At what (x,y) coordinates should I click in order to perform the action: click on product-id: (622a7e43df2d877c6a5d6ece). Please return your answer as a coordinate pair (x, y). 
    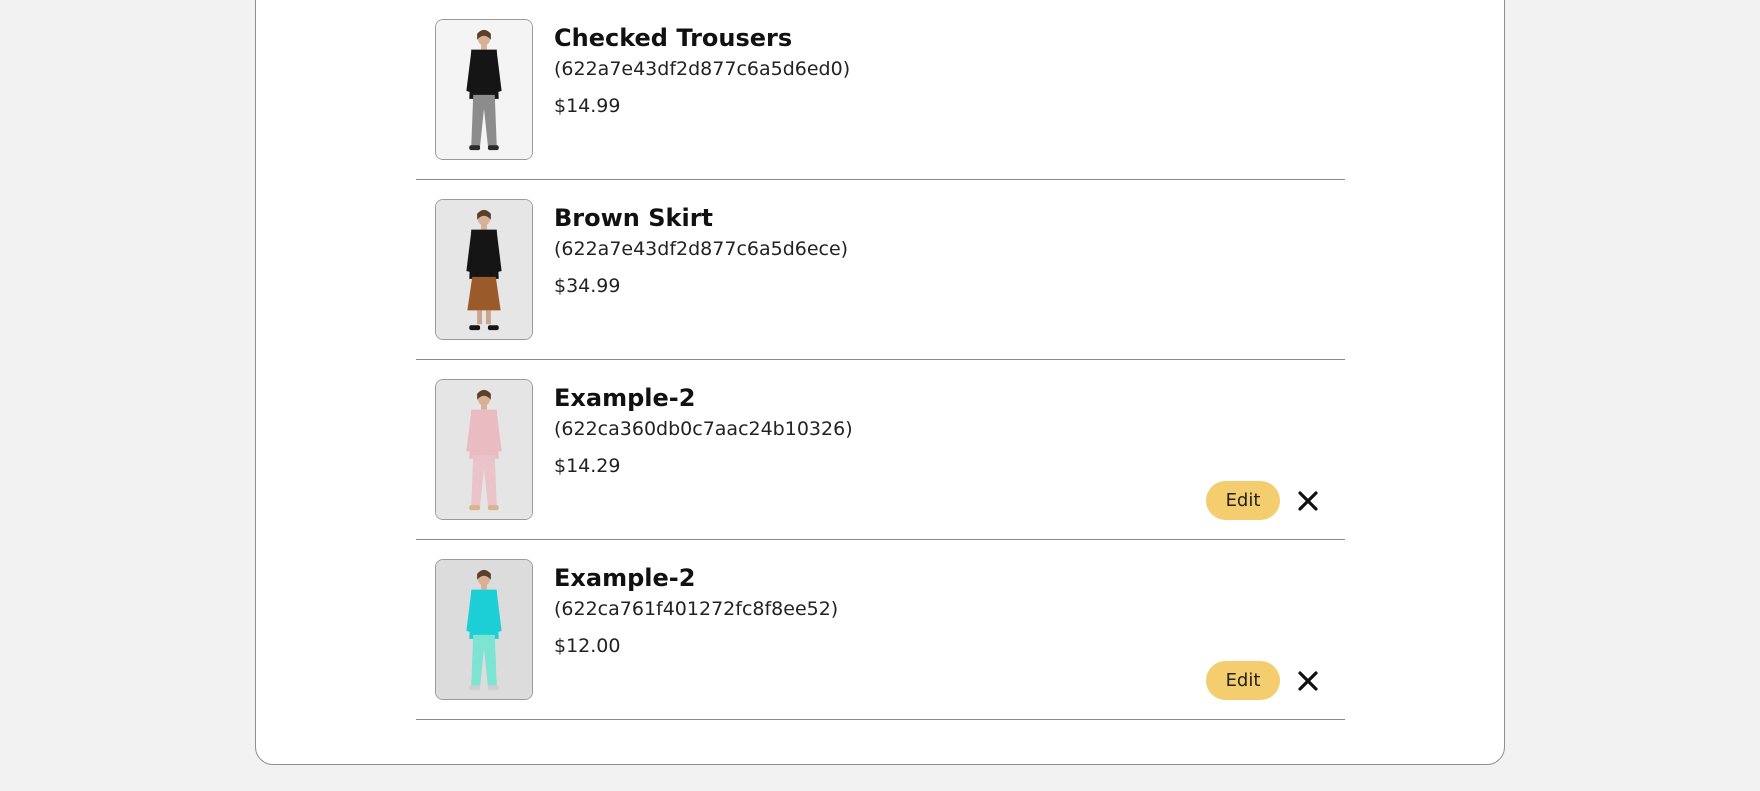
    Looking at the image, I should click on (701, 249).